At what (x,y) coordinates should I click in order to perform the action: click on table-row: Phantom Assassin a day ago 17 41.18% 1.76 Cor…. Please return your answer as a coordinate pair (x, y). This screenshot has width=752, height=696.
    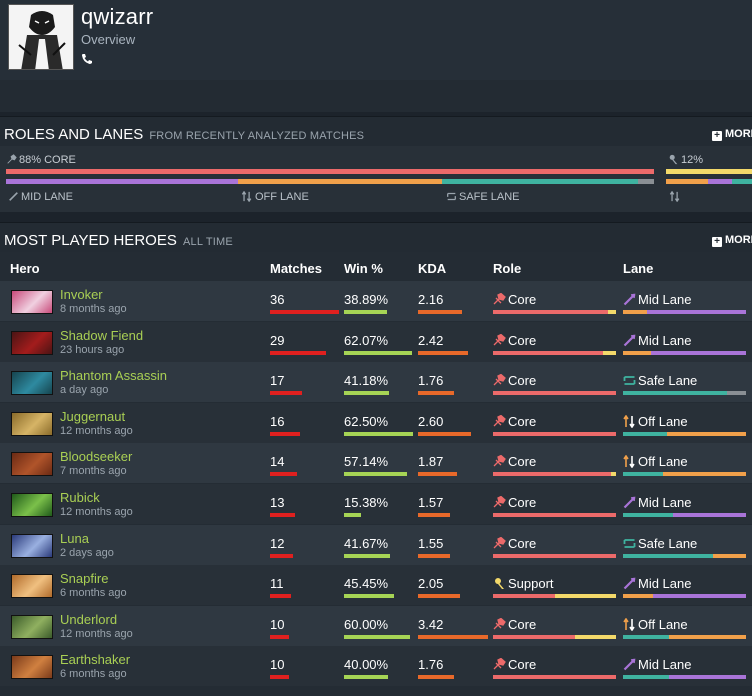
    Looking at the image, I should click on (376, 382).